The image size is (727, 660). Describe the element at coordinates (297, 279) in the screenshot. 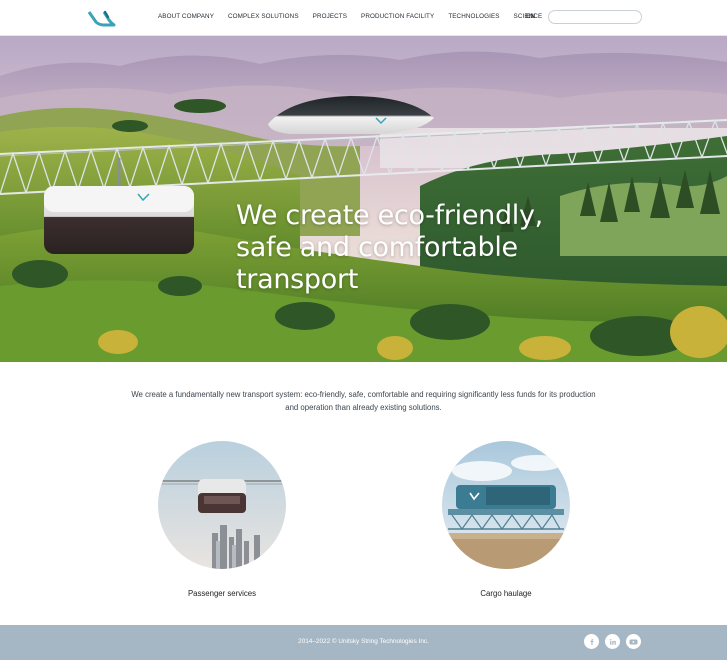

I see `hero-title-line: transport` at that location.